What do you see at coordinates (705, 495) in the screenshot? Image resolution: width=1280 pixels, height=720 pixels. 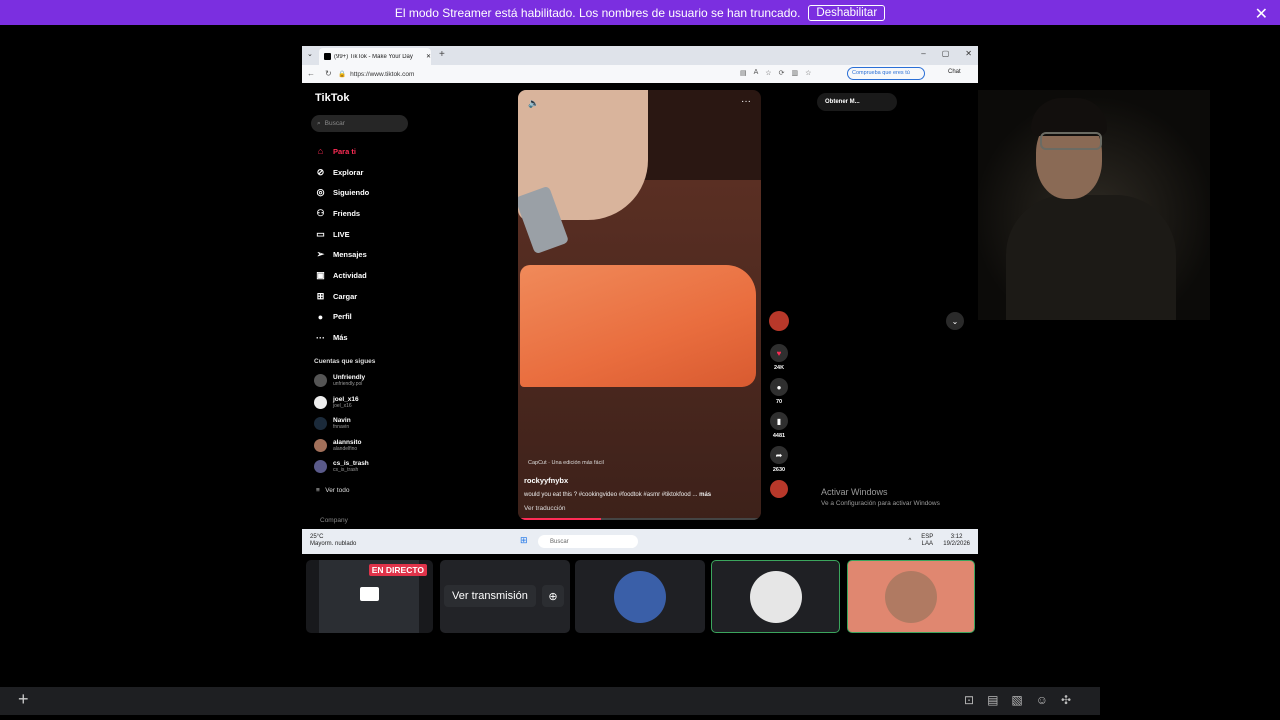 I see `more-link: más` at bounding box center [705, 495].